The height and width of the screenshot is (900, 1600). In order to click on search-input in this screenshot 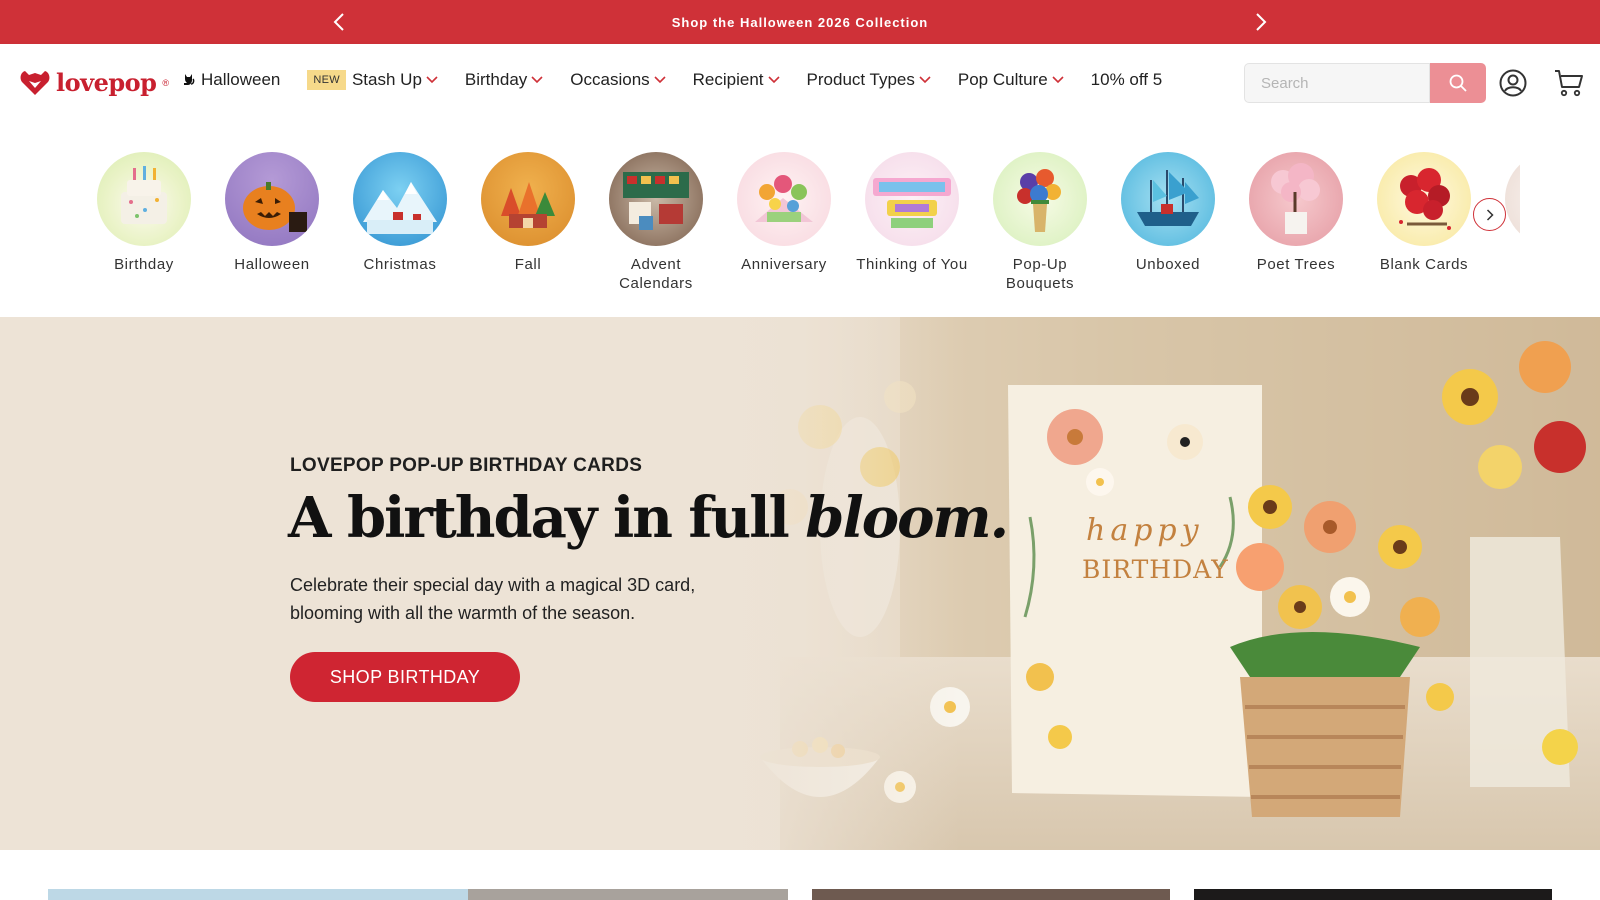, I will do `click(1337, 83)`.